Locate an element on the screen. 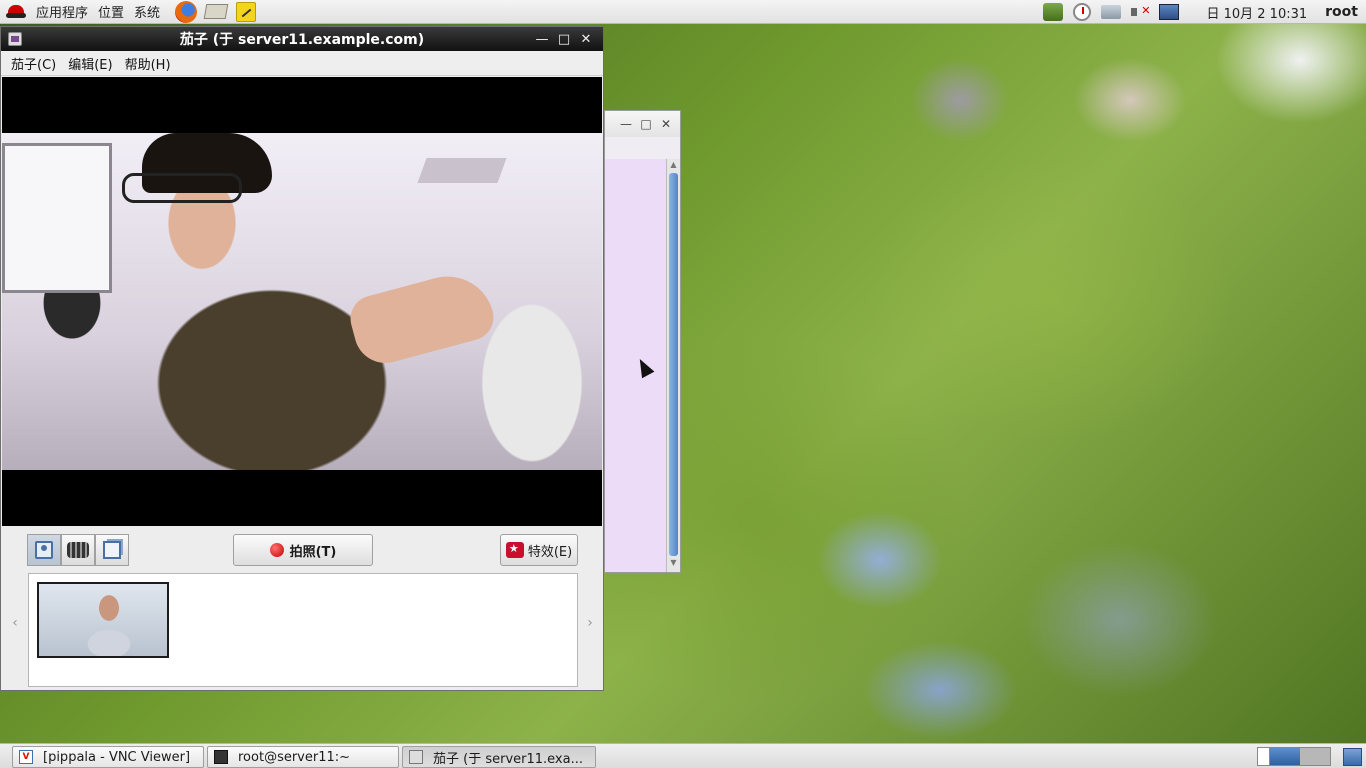 The height and width of the screenshot is (768, 1366). menu-system: 系统 is located at coordinates (150, 11).